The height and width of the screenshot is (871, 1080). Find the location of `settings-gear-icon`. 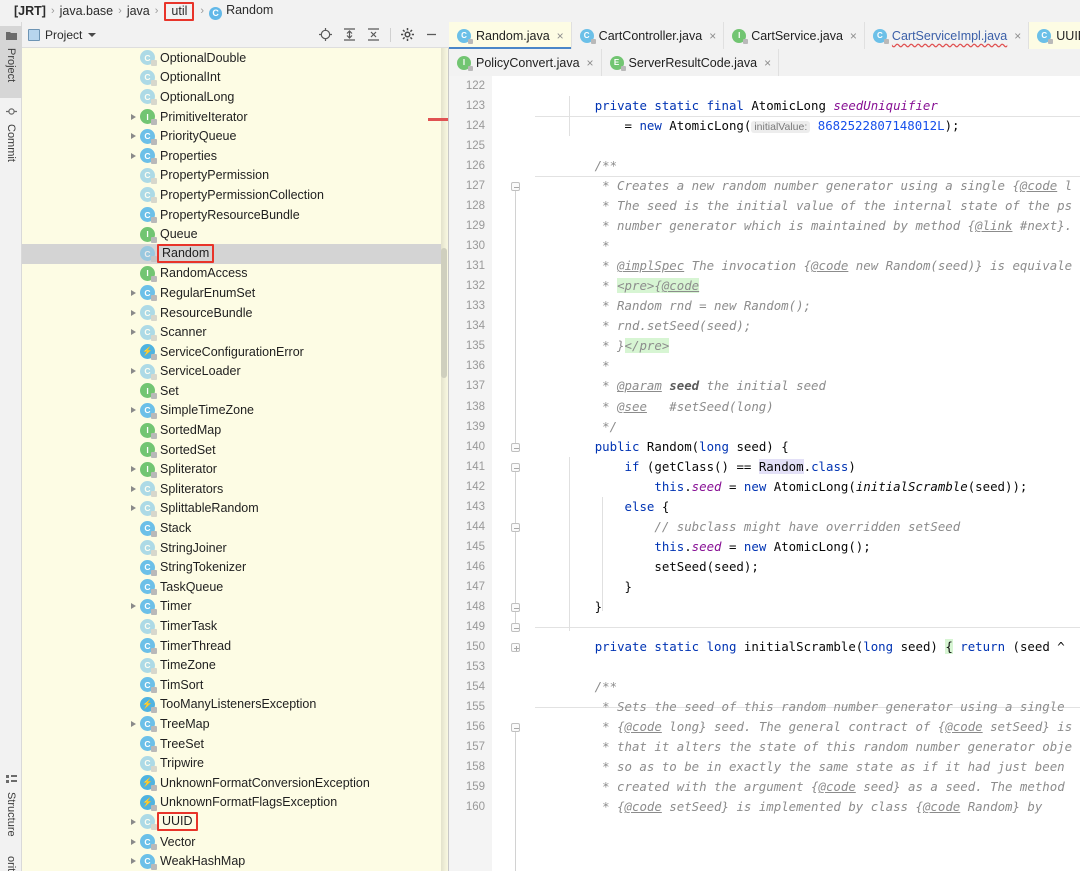

settings-gear-icon is located at coordinates (407, 34).